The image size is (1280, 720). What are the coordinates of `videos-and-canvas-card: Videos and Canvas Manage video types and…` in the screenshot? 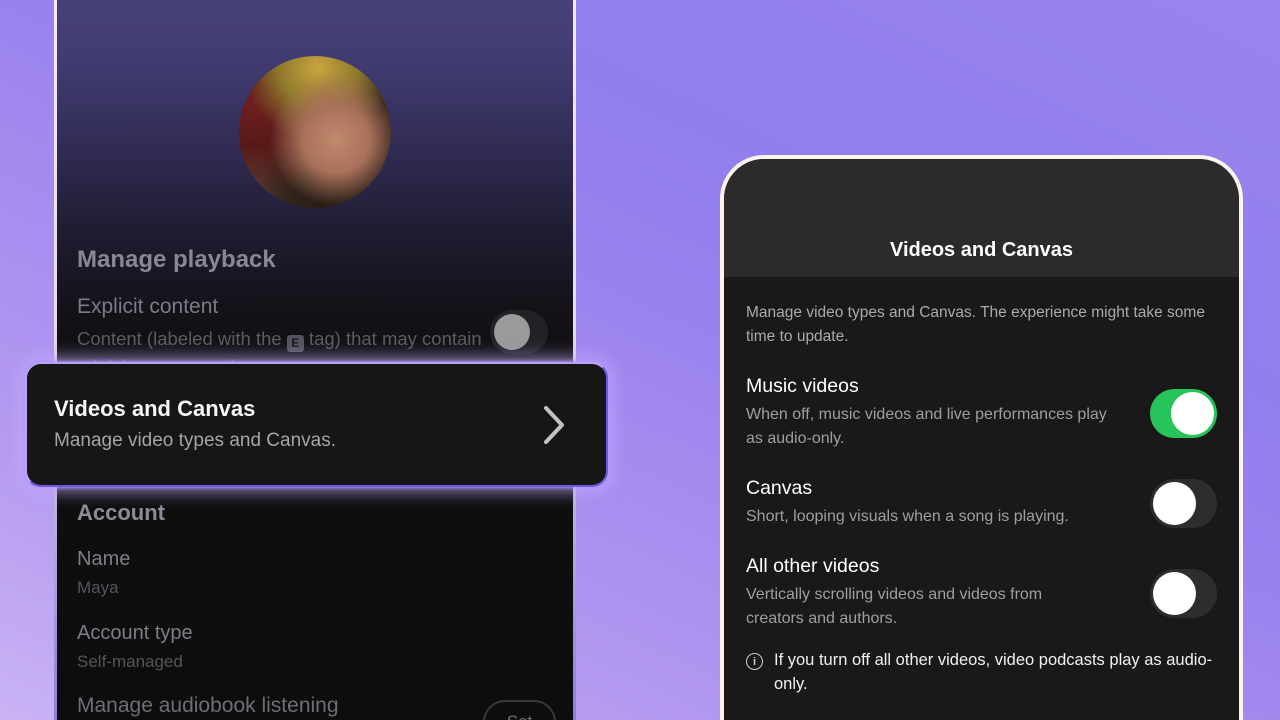 It's located at (316, 424).